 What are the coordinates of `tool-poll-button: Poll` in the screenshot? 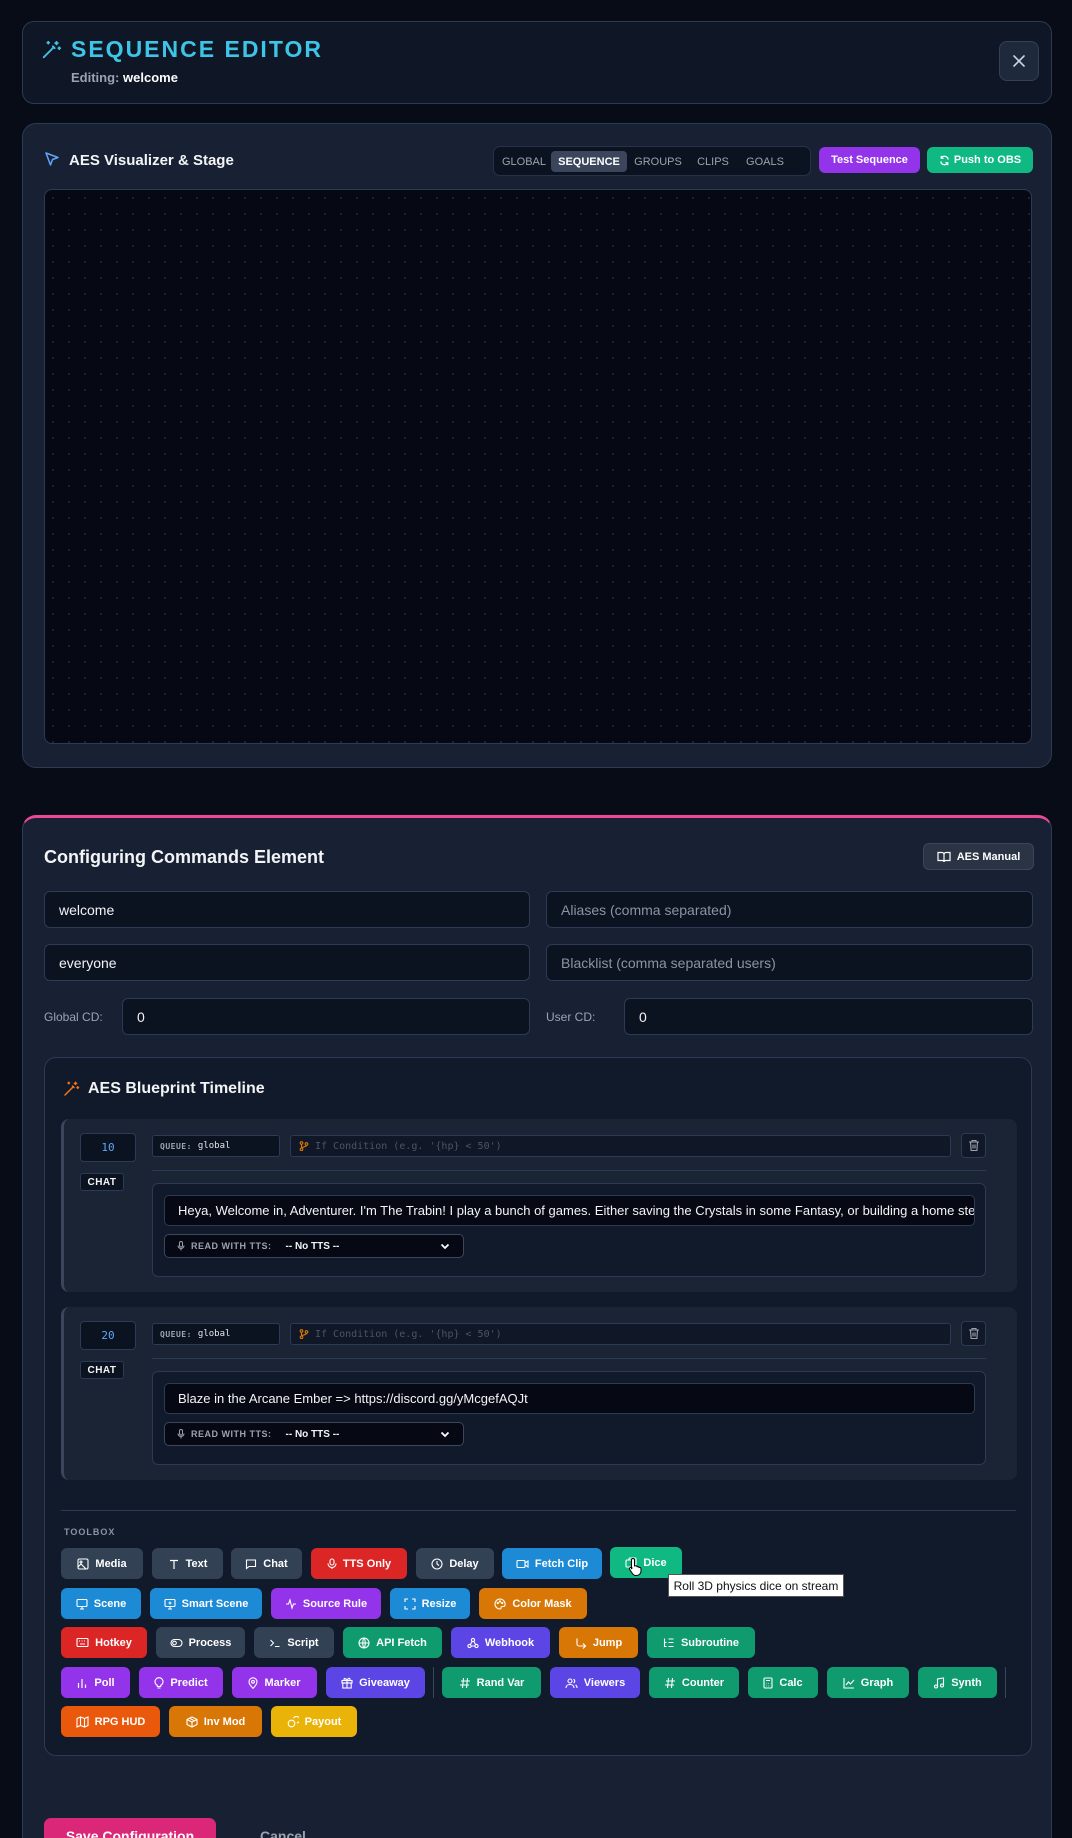 It's located at (95, 1682).